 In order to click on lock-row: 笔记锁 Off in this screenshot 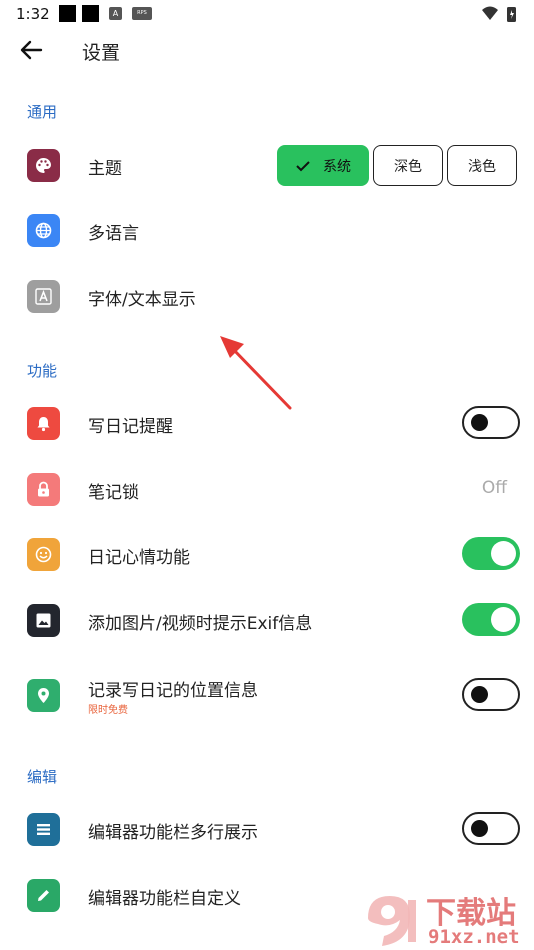, I will do `click(267, 489)`.